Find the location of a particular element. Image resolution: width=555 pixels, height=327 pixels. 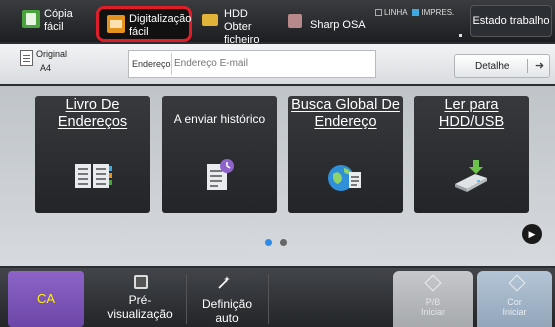

send-history-icon is located at coordinates (220, 174).